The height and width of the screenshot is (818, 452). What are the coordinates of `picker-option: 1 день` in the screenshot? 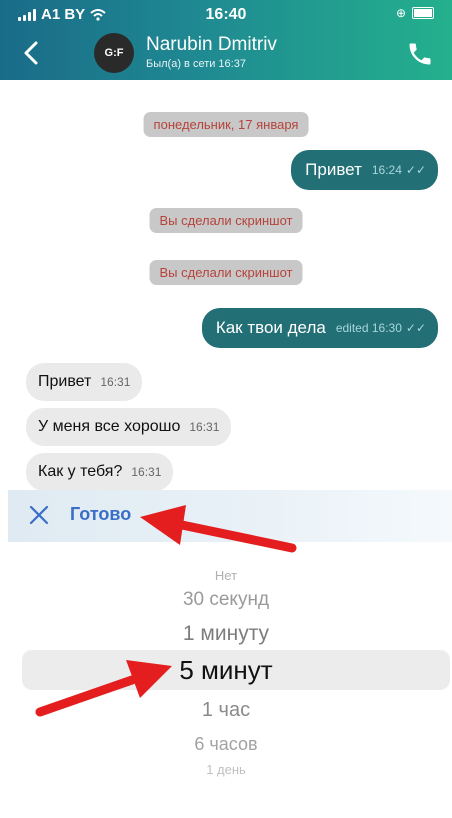 It's located at (226, 769).